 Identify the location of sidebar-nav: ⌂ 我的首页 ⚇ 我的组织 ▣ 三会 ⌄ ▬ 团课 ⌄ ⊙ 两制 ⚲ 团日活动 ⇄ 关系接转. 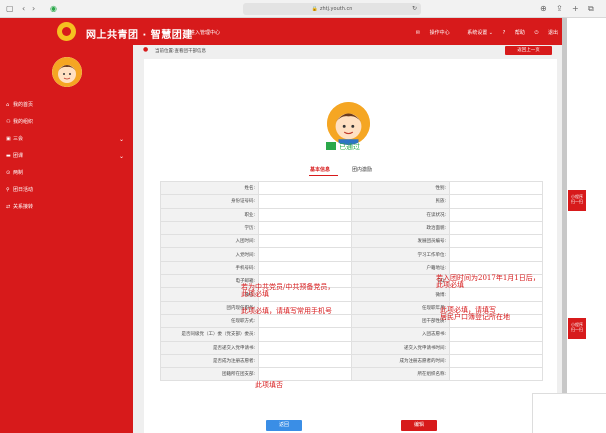
(66, 156).